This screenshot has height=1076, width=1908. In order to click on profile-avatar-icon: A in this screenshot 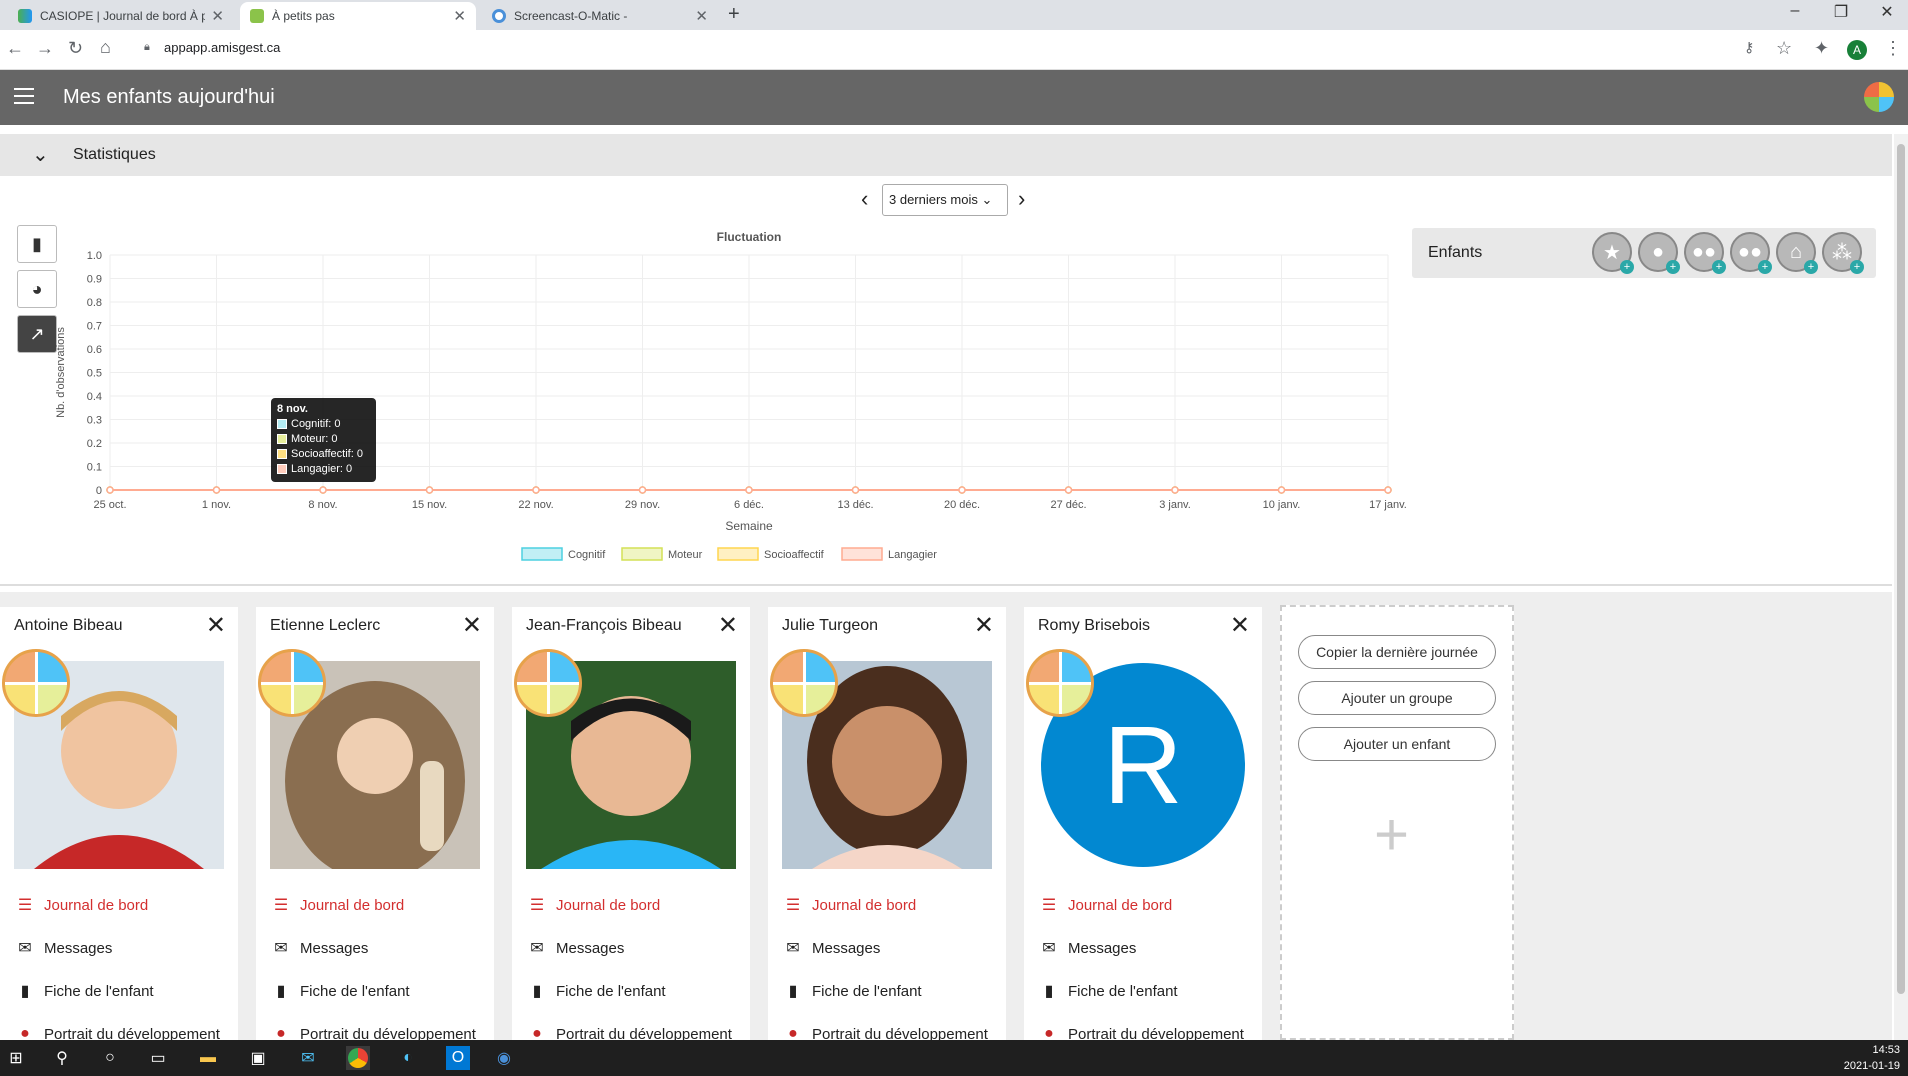, I will do `click(1857, 50)`.